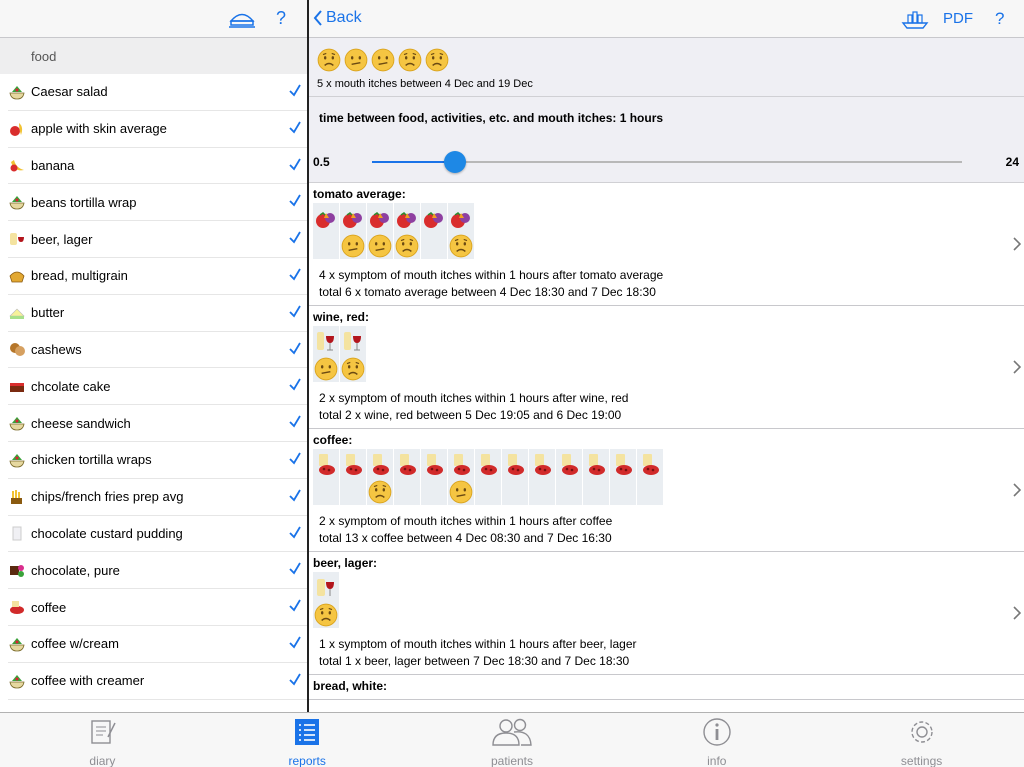 The width and height of the screenshot is (1024, 767). Describe the element at coordinates (158, 497) in the screenshot. I see `food-list-item: chips/french fries prep avg` at that location.